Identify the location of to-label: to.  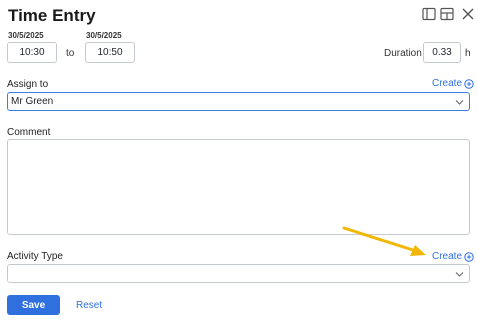
(70, 53).